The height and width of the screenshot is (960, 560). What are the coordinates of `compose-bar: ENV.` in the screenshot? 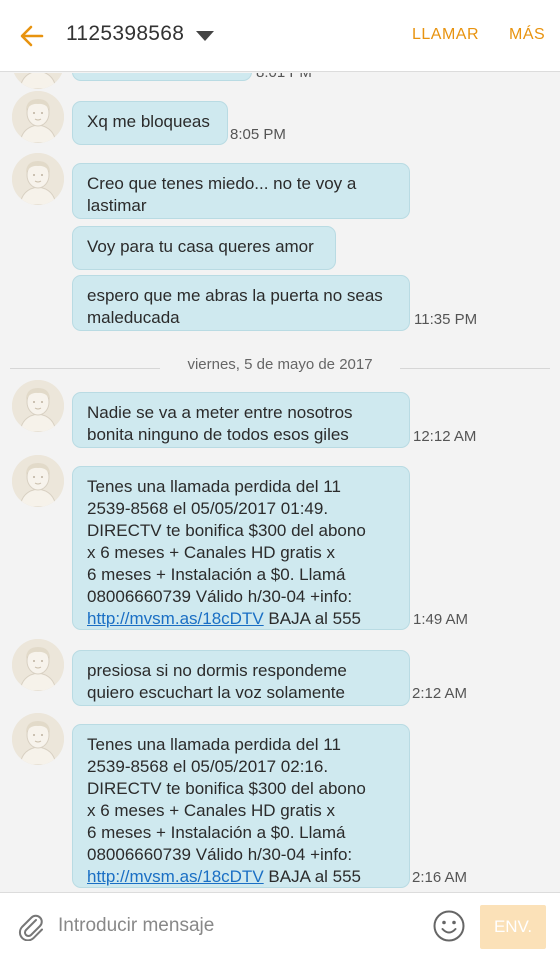 It's located at (280, 926).